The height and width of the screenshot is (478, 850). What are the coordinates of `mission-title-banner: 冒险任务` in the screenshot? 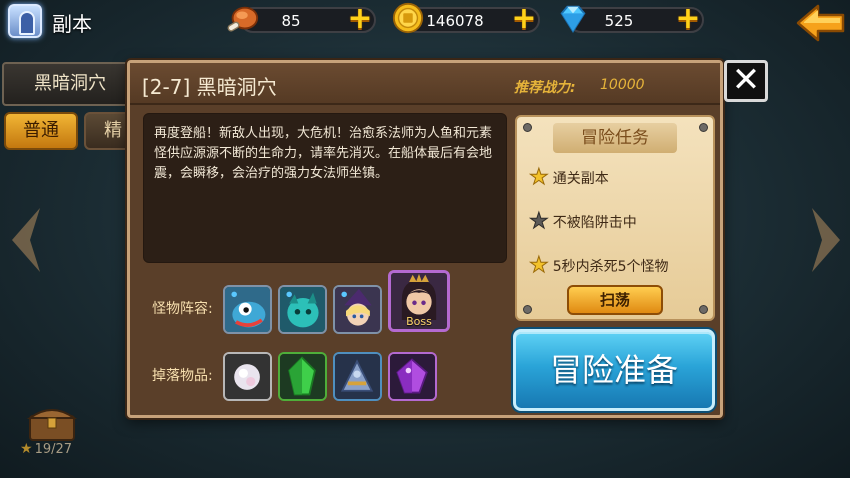 It's located at (615, 138).